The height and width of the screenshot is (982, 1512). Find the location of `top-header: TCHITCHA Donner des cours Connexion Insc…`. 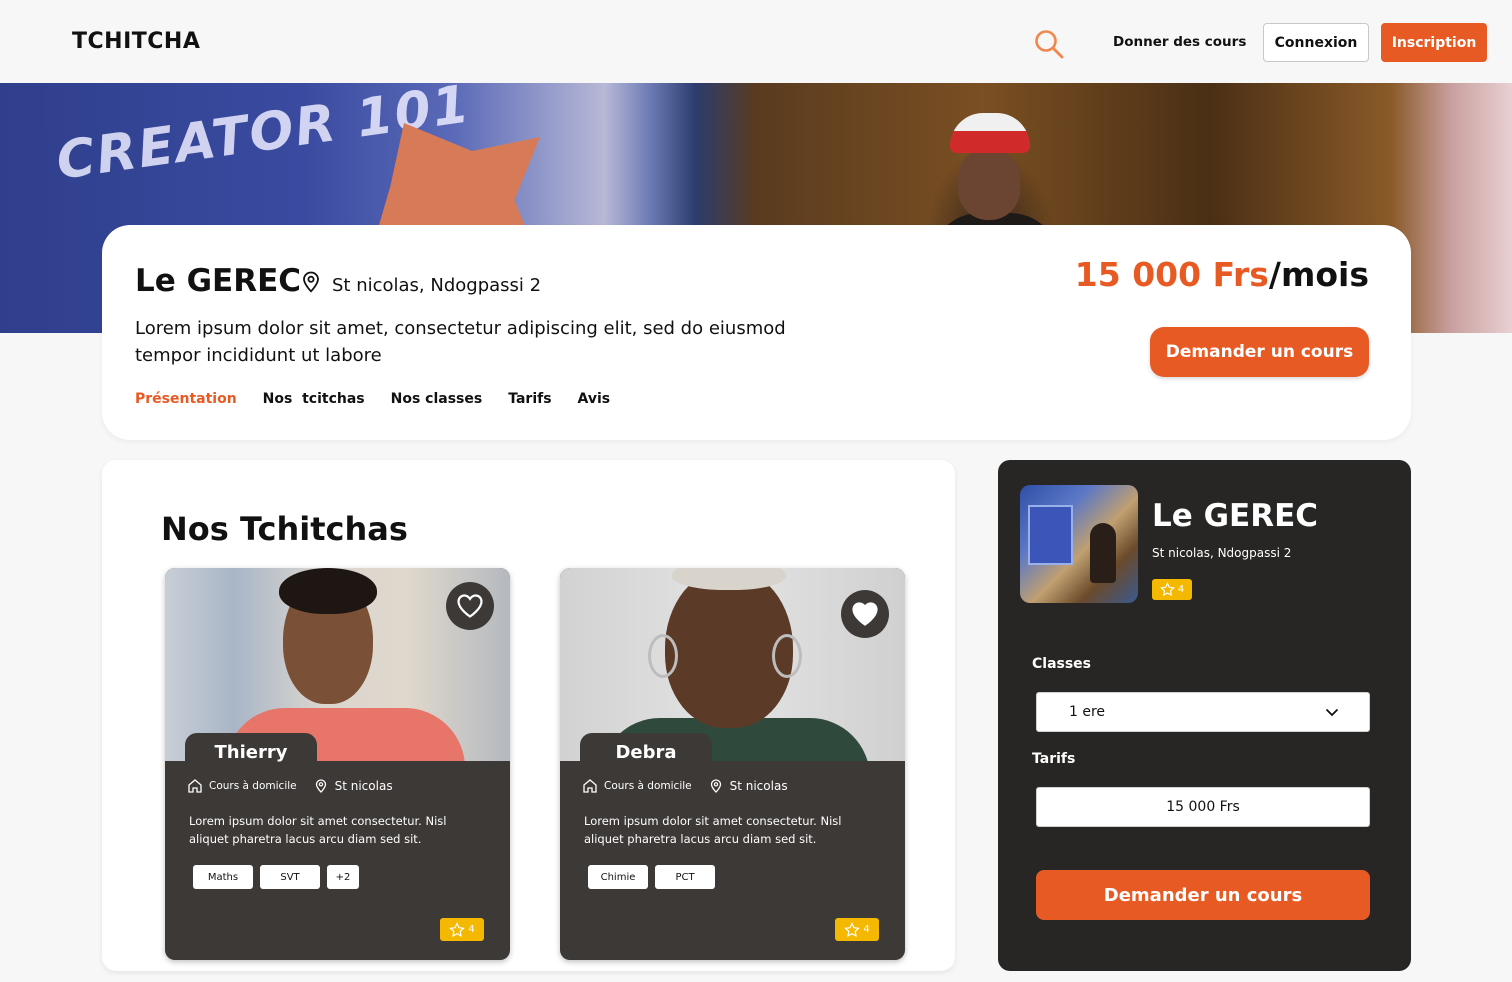

top-header: TCHITCHA Donner des cours Connexion Insc… is located at coordinates (756, 41).